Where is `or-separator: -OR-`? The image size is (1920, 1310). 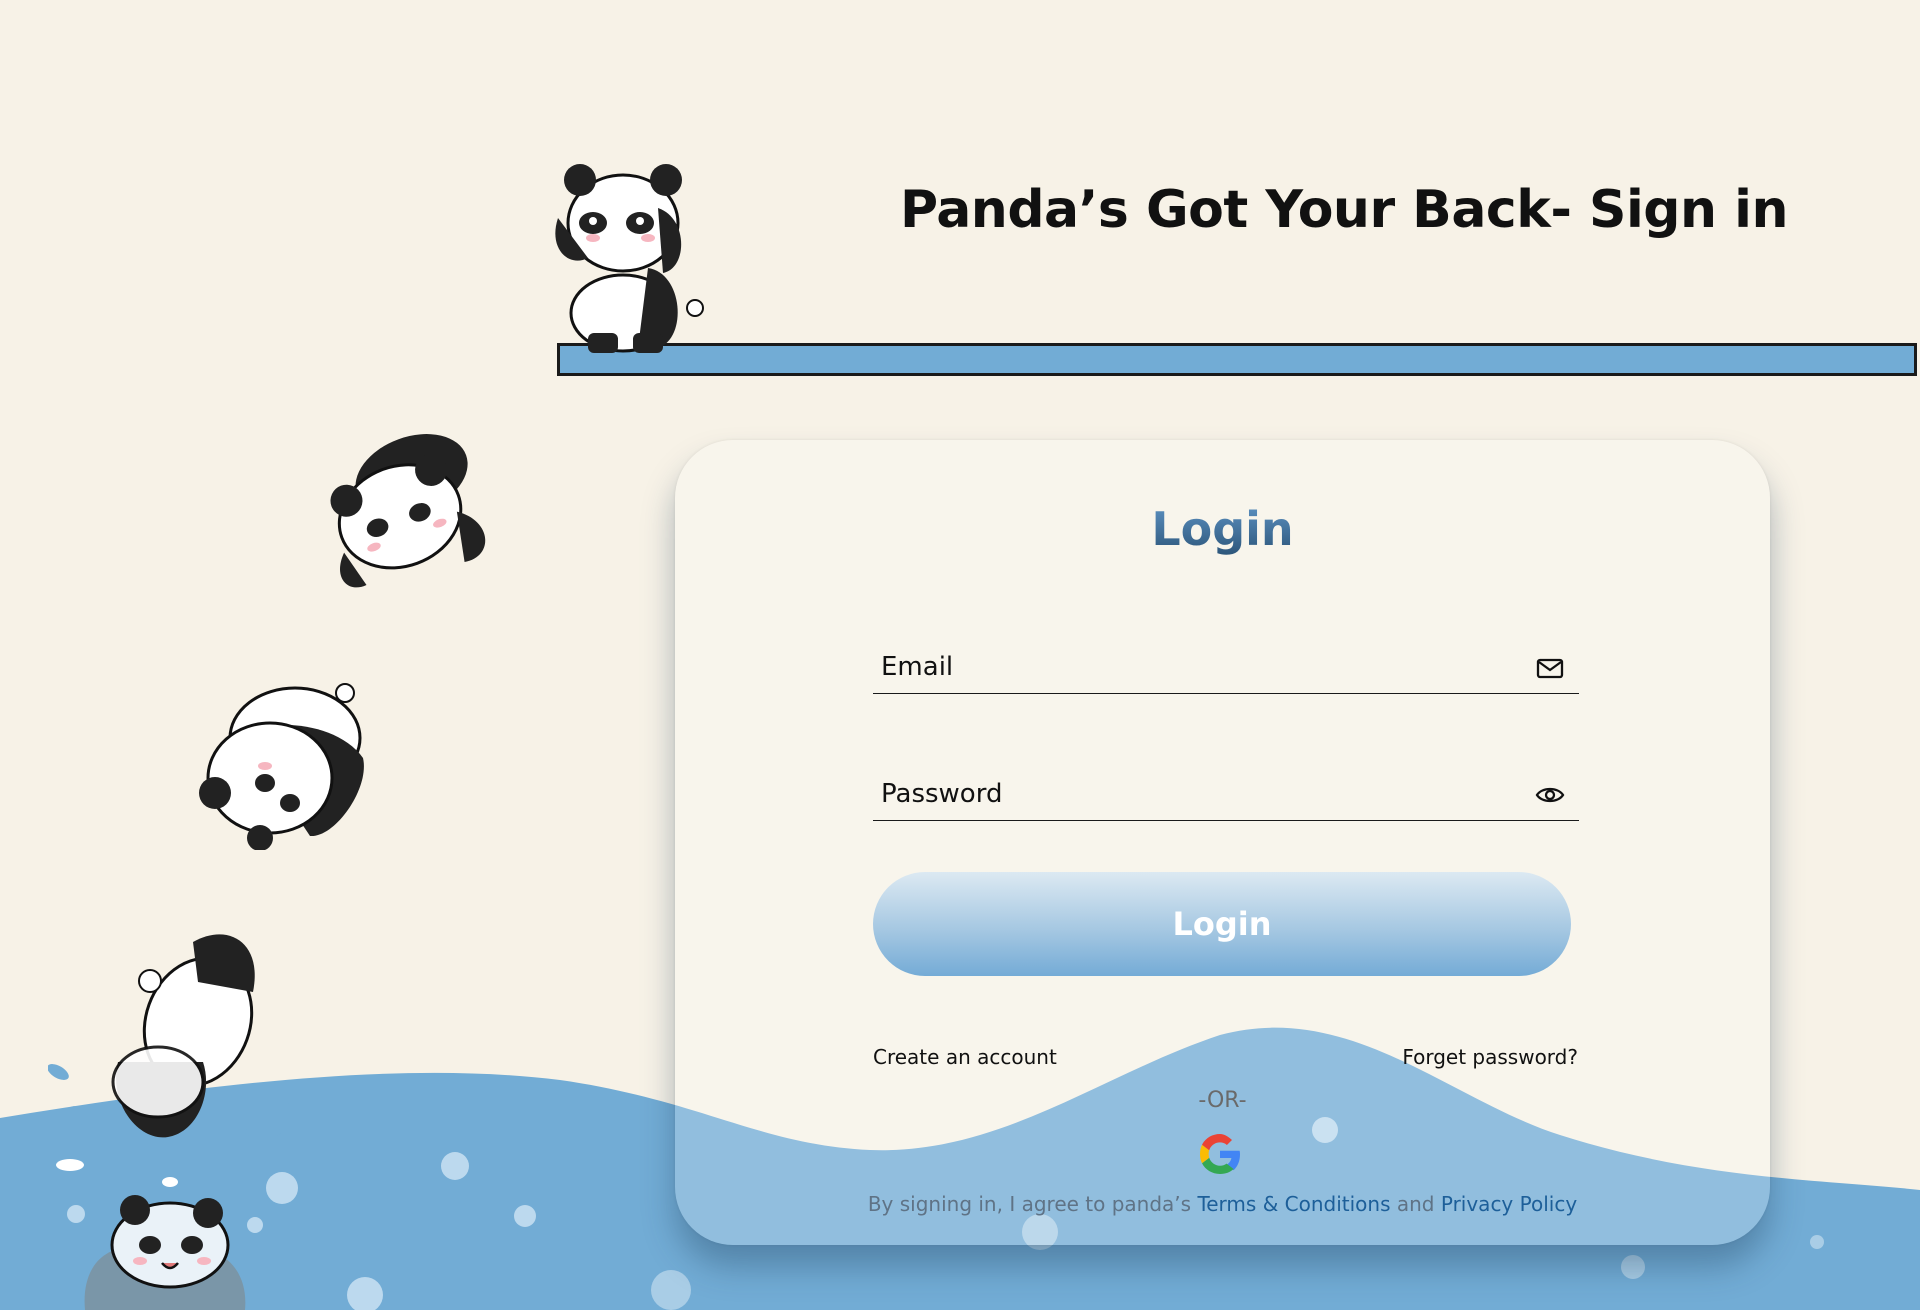
or-separator: -OR- is located at coordinates (1222, 1100).